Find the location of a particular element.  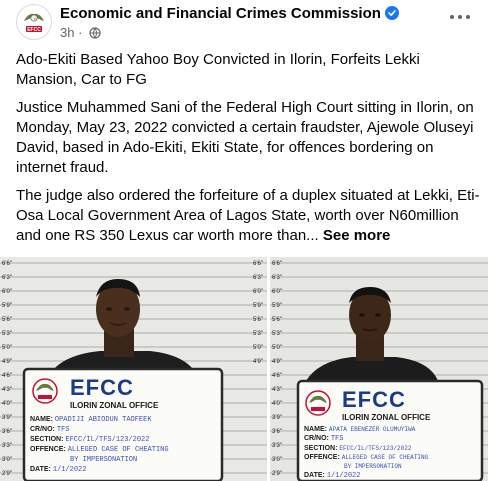

more-options-icon is located at coordinates (462, 17).